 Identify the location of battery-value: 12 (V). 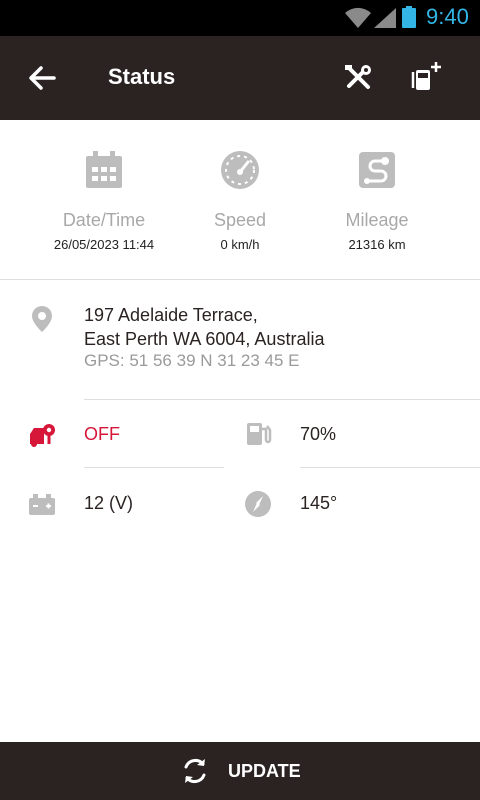
(109, 503).